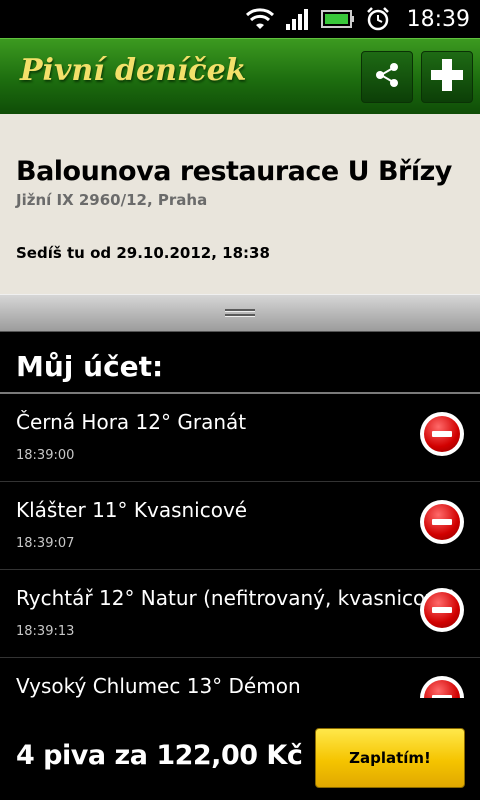  I want to click on venue-name: Balounova restaurace U Břízy, so click(234, 171).